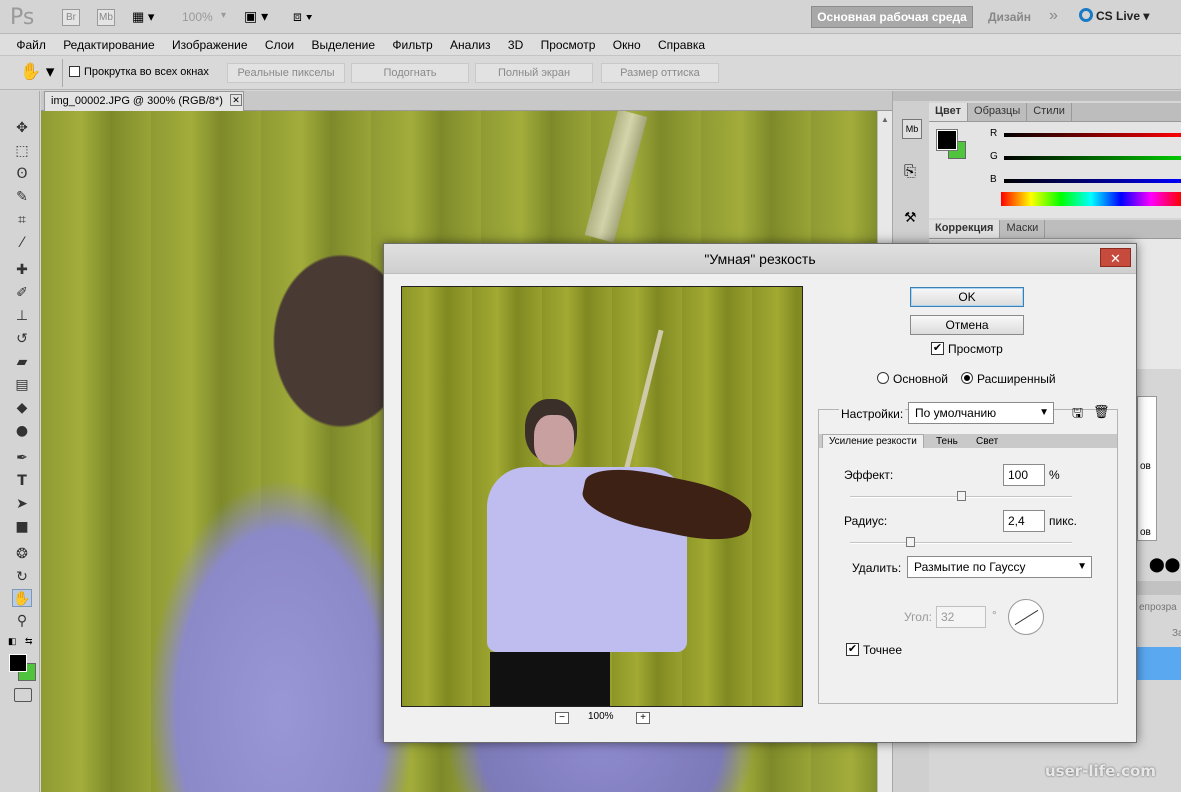 This screenshot has width=1181, height=792. What do you see at coordinates (885, 119) in the screenshot?
I see `scroll-up-icon: ▲` at bounding box center [885, 119].